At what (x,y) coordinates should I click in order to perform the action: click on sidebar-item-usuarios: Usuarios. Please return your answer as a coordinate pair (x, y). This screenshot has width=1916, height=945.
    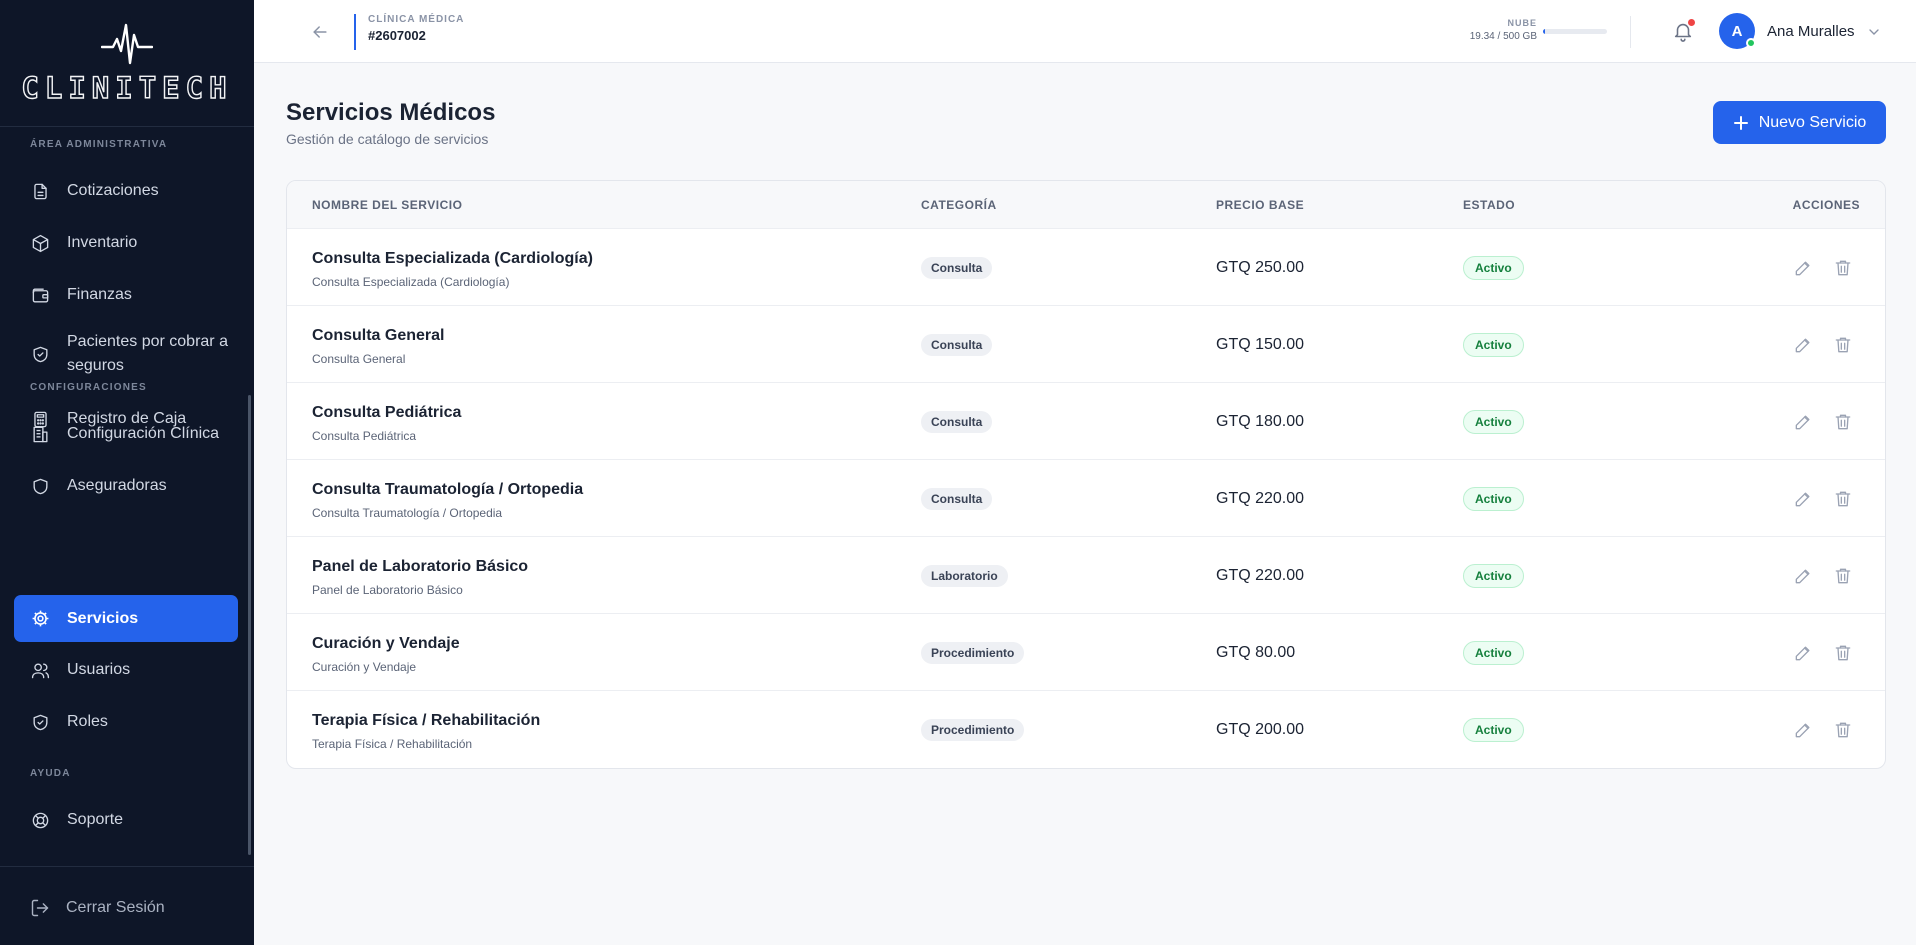
    Looking at the image, I should click on (126, 670).